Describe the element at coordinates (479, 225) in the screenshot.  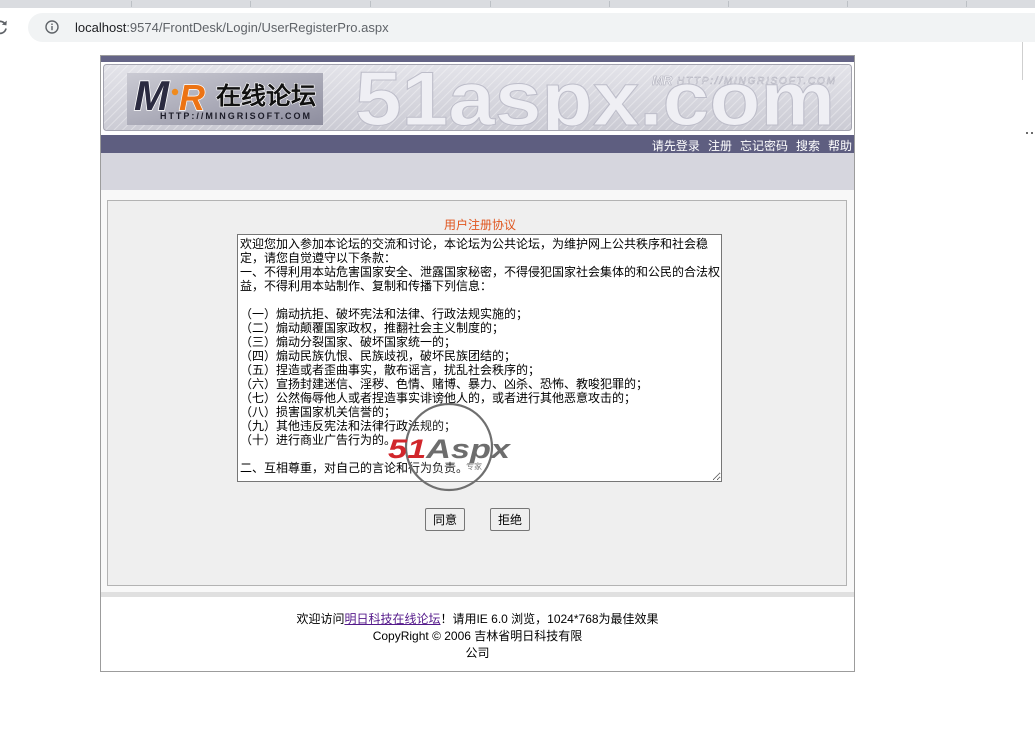
I see `agreement-title: 用户注册协议` at that location.